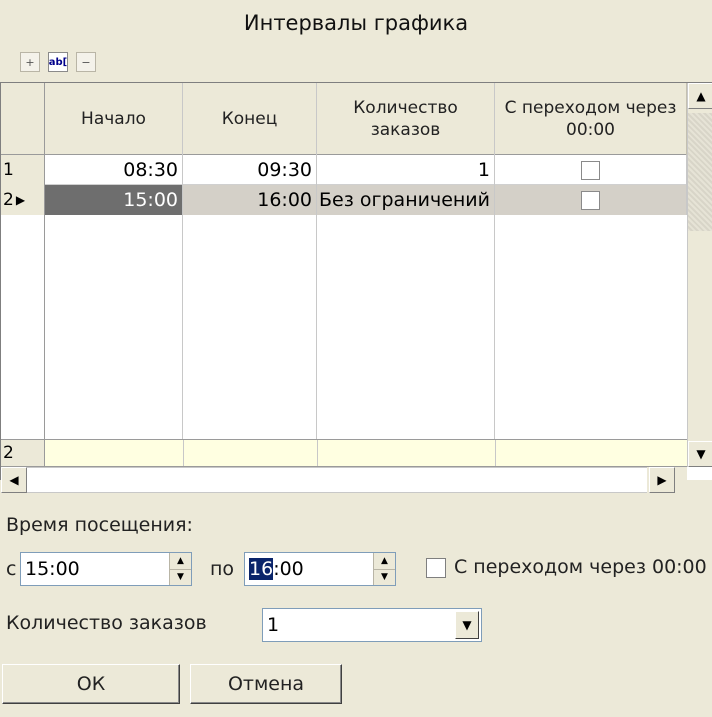 Image resolution: width=712 pixels, height=717 pixels. I want to click on cross-midnight-checkbox, so click(436, 568).